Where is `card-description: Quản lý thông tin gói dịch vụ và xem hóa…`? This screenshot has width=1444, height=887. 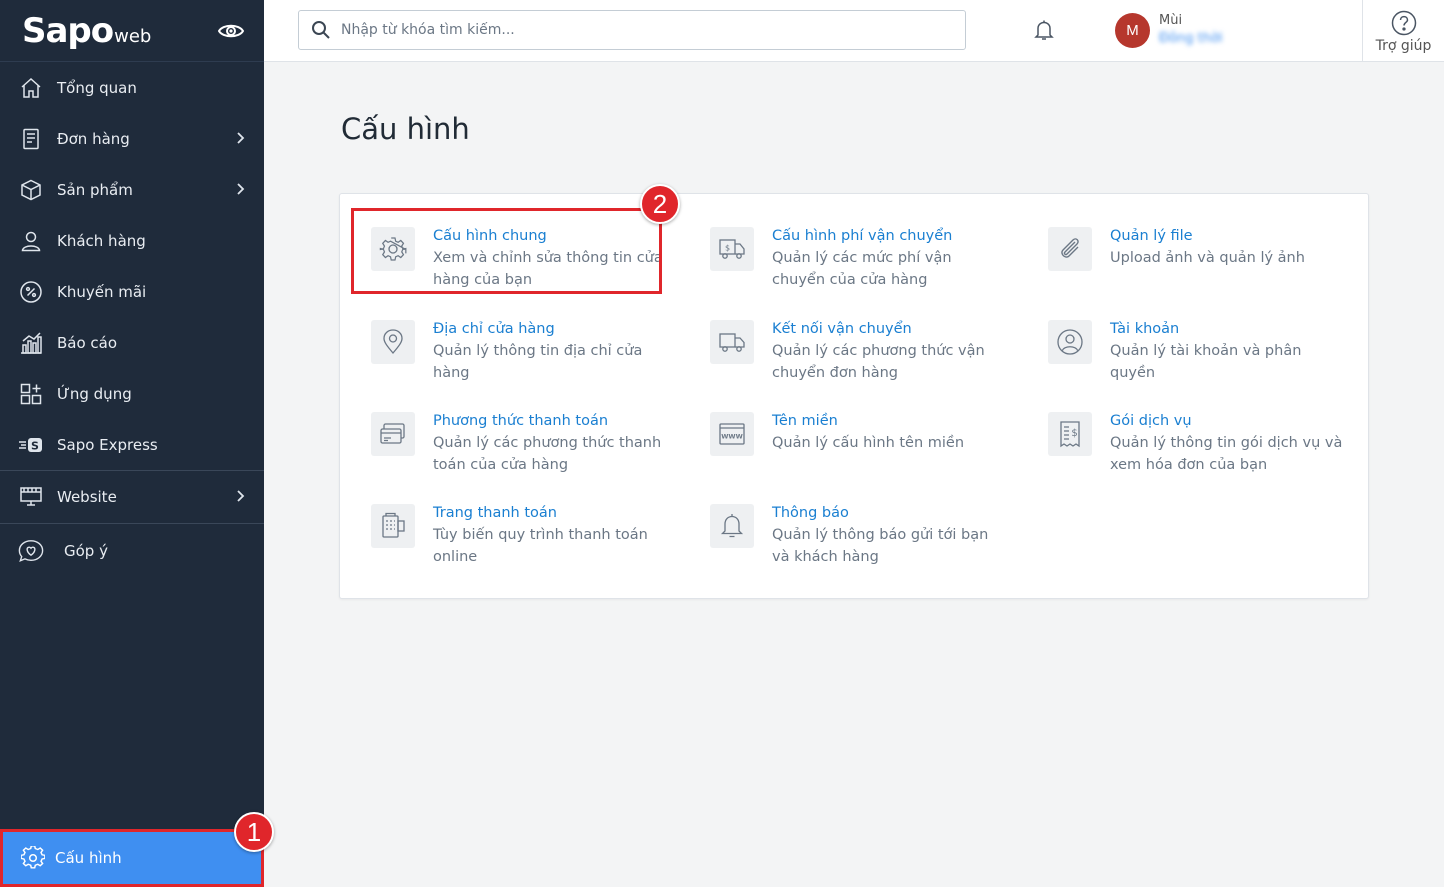
card-description: Quản lý thông tin gói dịch vụ và xem hóa… is located at coordinates (1226, 454).